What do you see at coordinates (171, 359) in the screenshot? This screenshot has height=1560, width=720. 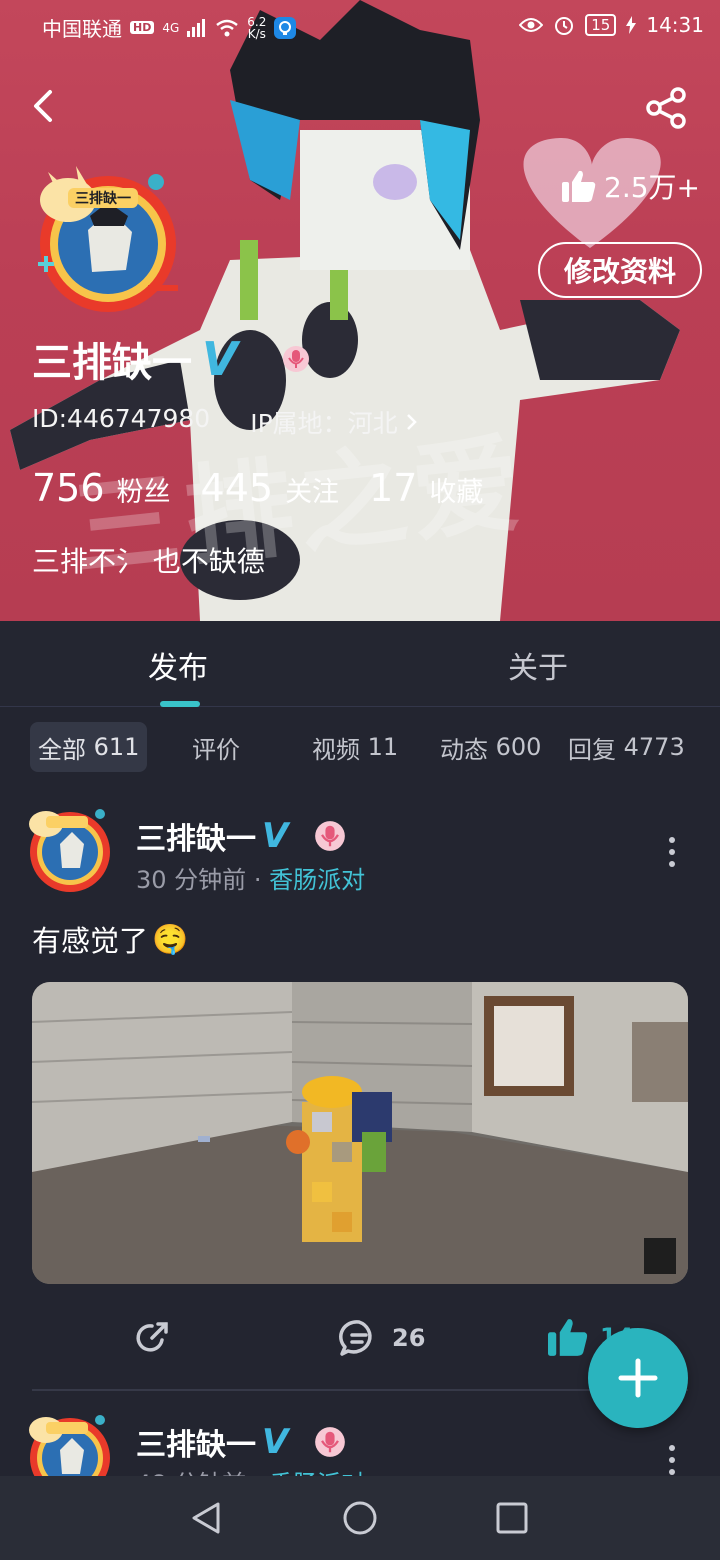 I see `profile-username: 三排缺一 V` at bounding box center [171, 359].